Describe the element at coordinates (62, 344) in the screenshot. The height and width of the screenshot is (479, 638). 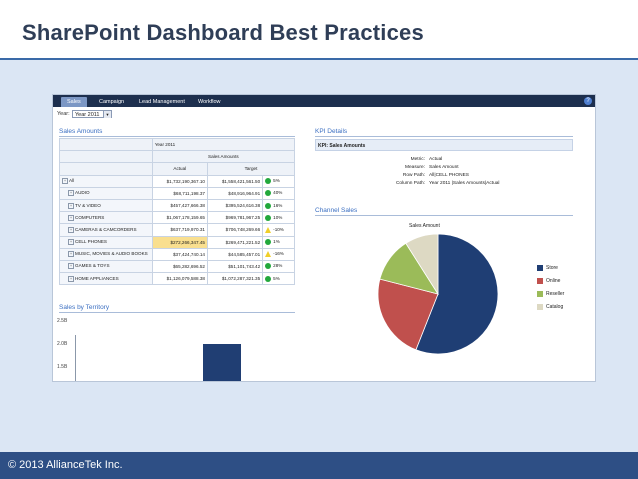
I see `territory-ytick: 2.0B` at that location.